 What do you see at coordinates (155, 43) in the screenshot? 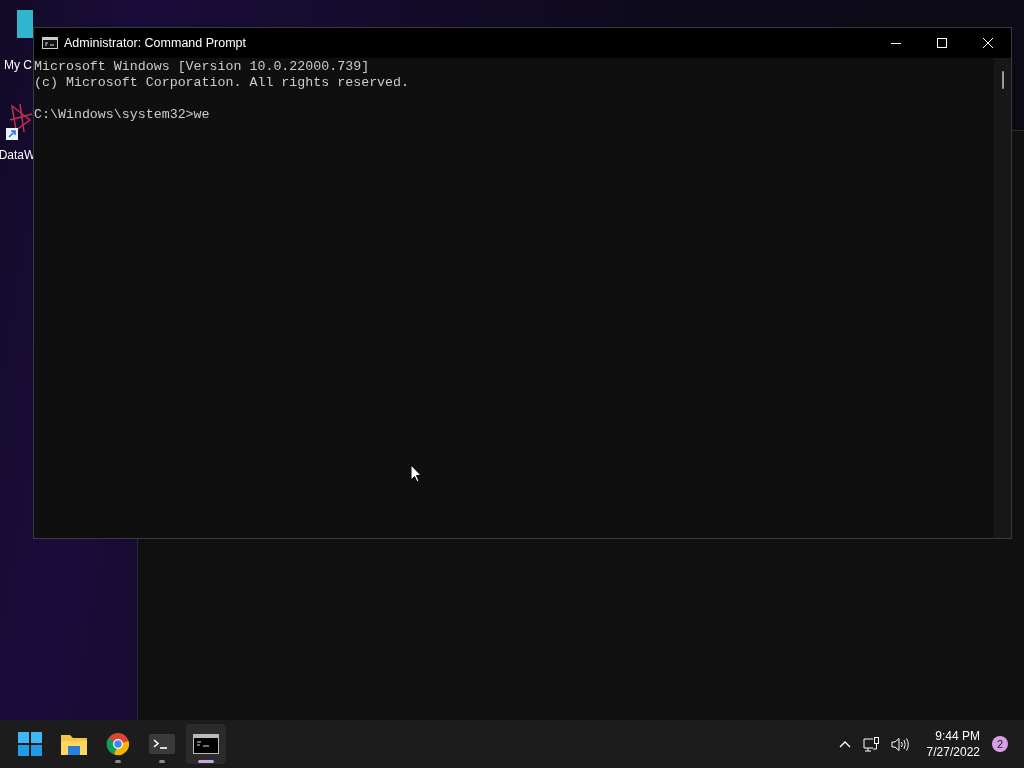
I see `window-title: Administrator: Command Prompt` at bounding box center [155, 43].